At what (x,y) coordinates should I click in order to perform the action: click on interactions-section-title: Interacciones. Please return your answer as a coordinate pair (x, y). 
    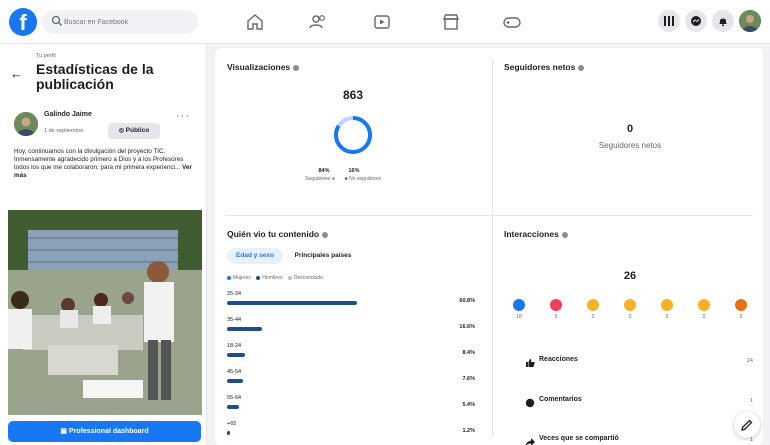
    Looking at the image, I should click on (536, 234).